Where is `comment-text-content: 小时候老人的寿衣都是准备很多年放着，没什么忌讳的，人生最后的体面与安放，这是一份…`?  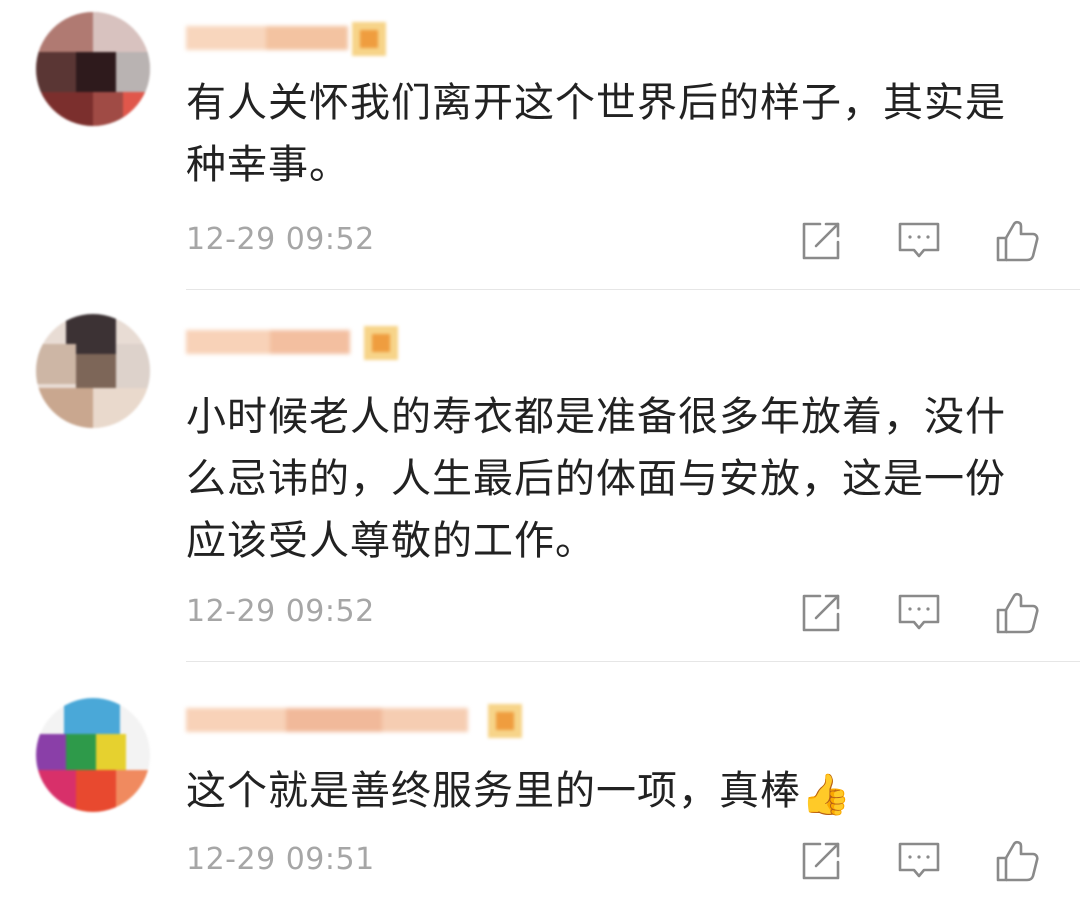 comment-text-content: 小时候老人的寿衣都是准备很多年放着，没什么忌讳的，人生最后的体面与安放，这是一份… is located at coordinates (596, 479).